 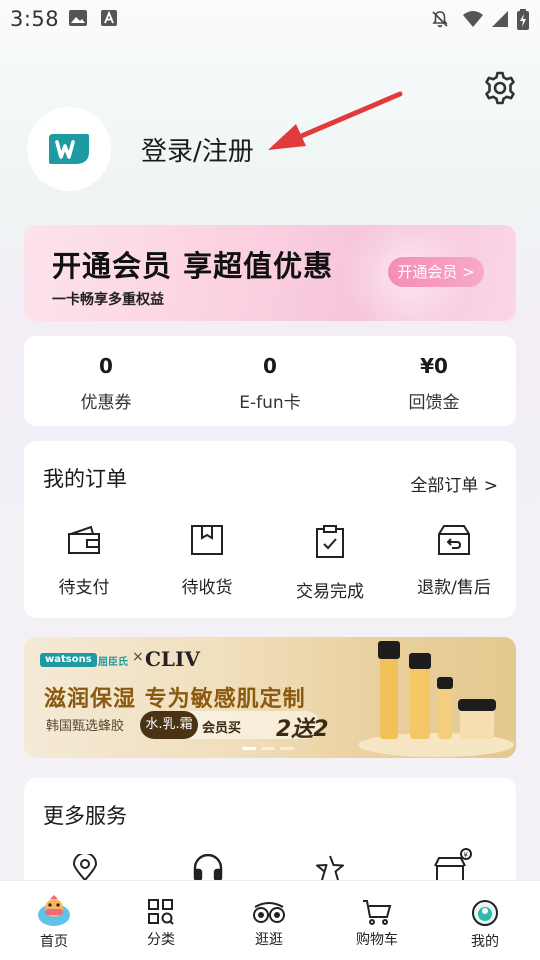 What do you see at coordinates (500, 19) in the screenshot?
I see `signal-icon` at bounding box center [500, 19].